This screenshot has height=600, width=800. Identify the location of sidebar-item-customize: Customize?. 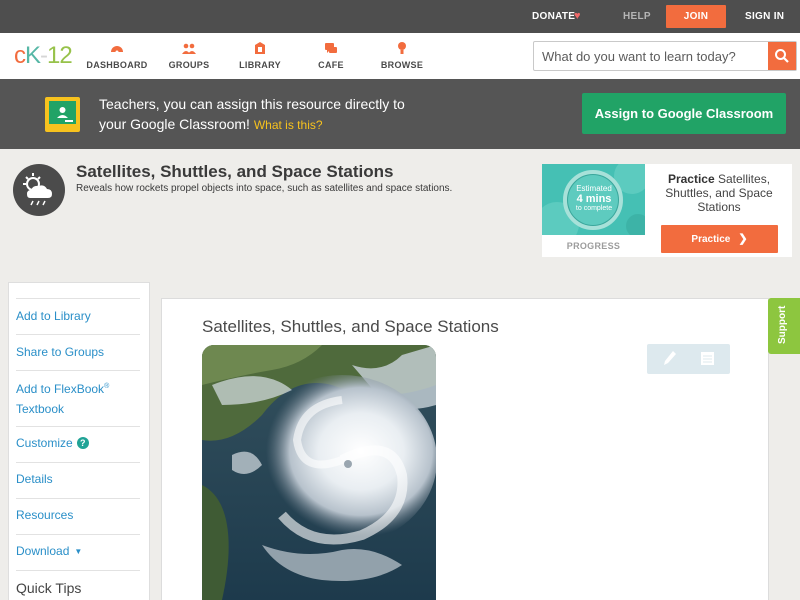
(52, 443).